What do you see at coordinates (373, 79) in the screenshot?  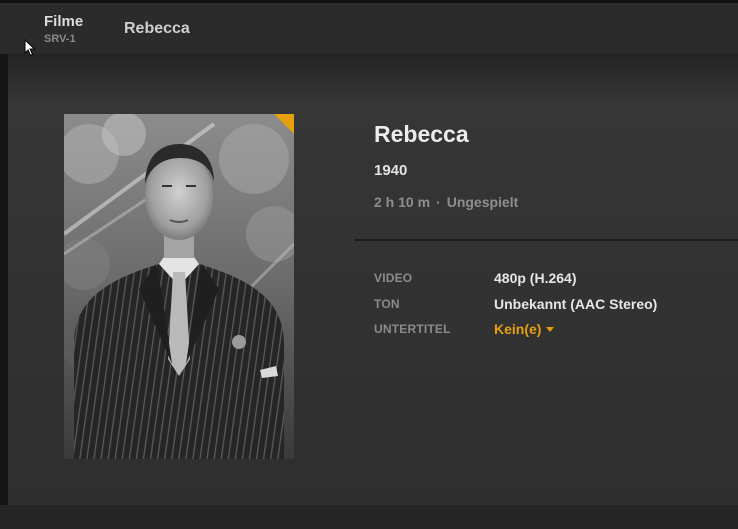 I see `panel-shadow` at bounding box center [373, 79].